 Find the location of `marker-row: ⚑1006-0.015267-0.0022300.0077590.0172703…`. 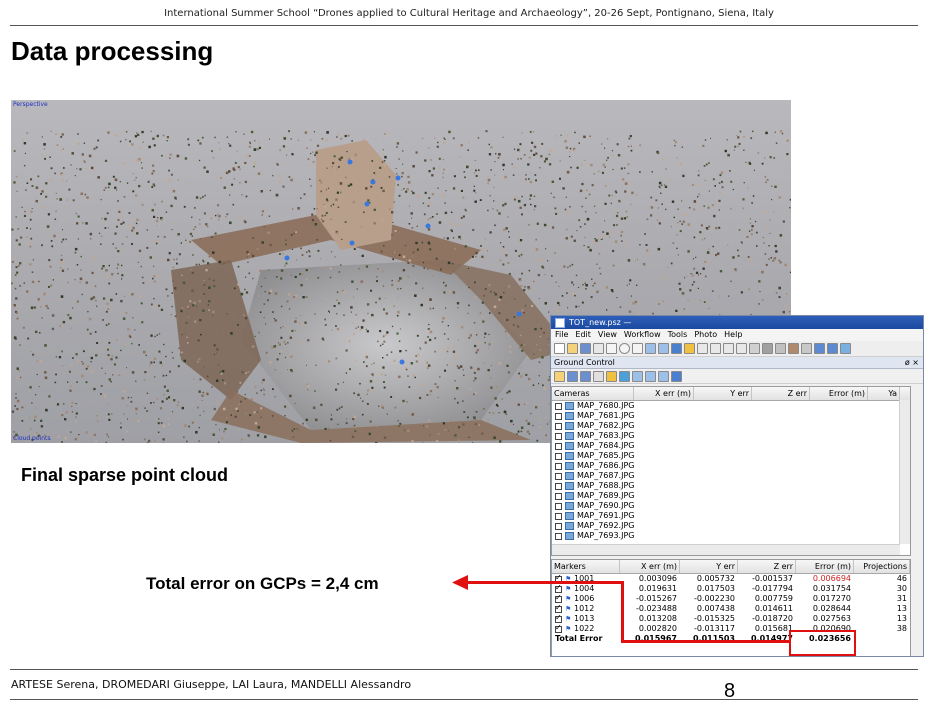

marker-row: ⚑1006-0.015267-0.0022300.0077590.0172703… is located at coordinates (731, 598).